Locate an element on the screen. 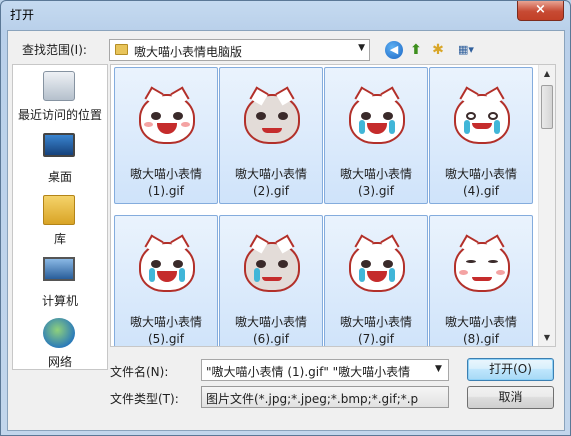  network-icon is located at coordinates (59, 333).